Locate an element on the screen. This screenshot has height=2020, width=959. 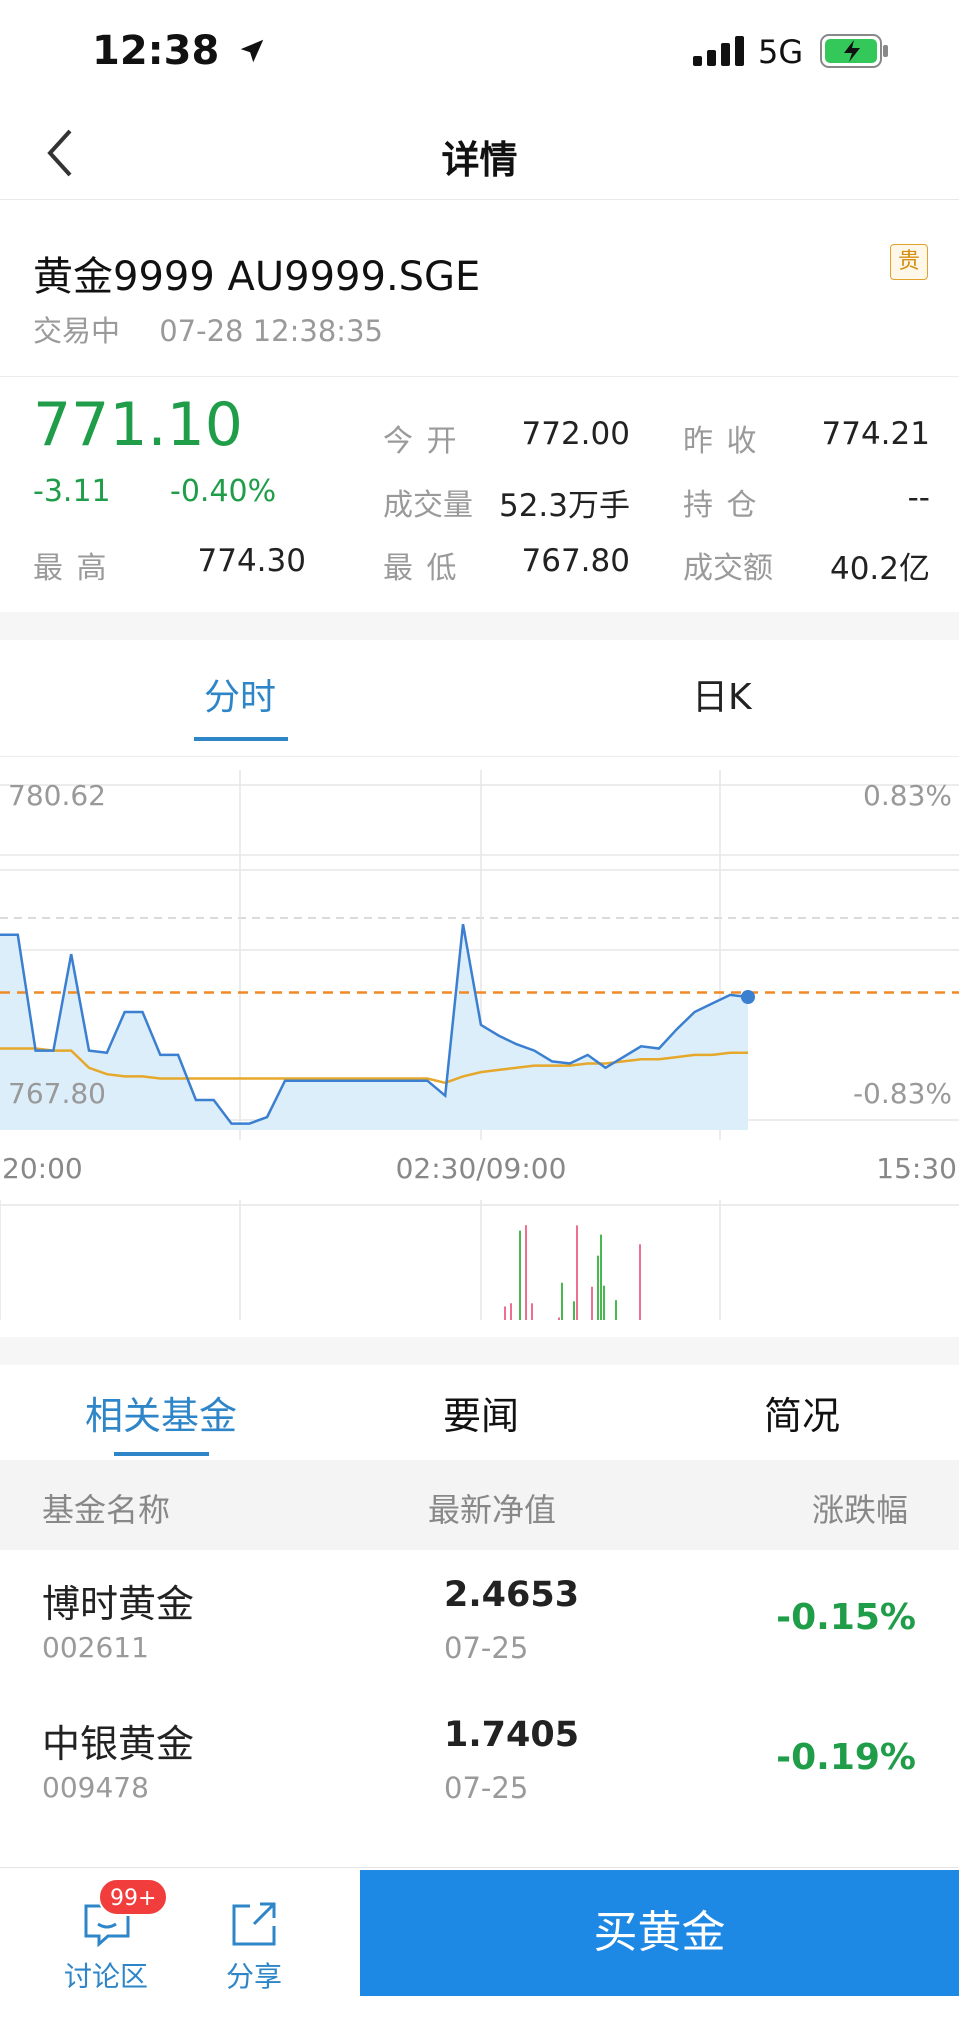
header-fund-name: 基金名称 is located at coordinates (106, 1510).